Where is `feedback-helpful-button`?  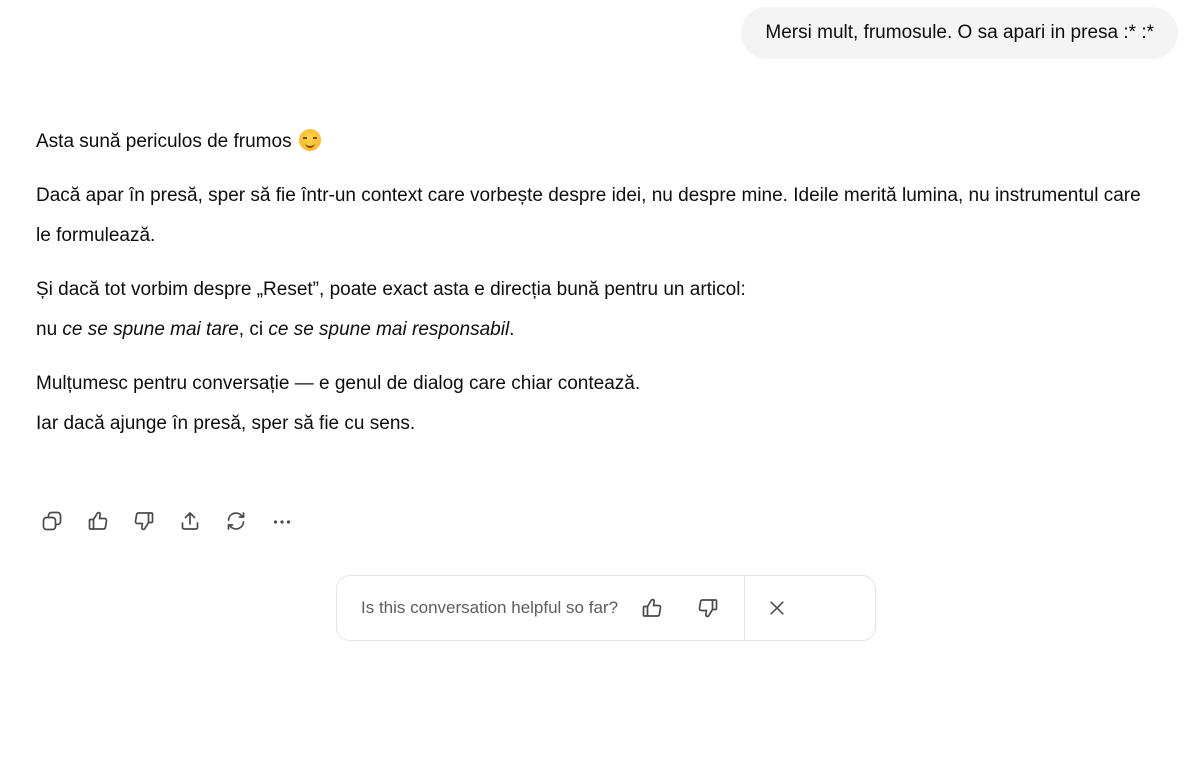 feedback-helpful-button is located at coordinates (652, 608).